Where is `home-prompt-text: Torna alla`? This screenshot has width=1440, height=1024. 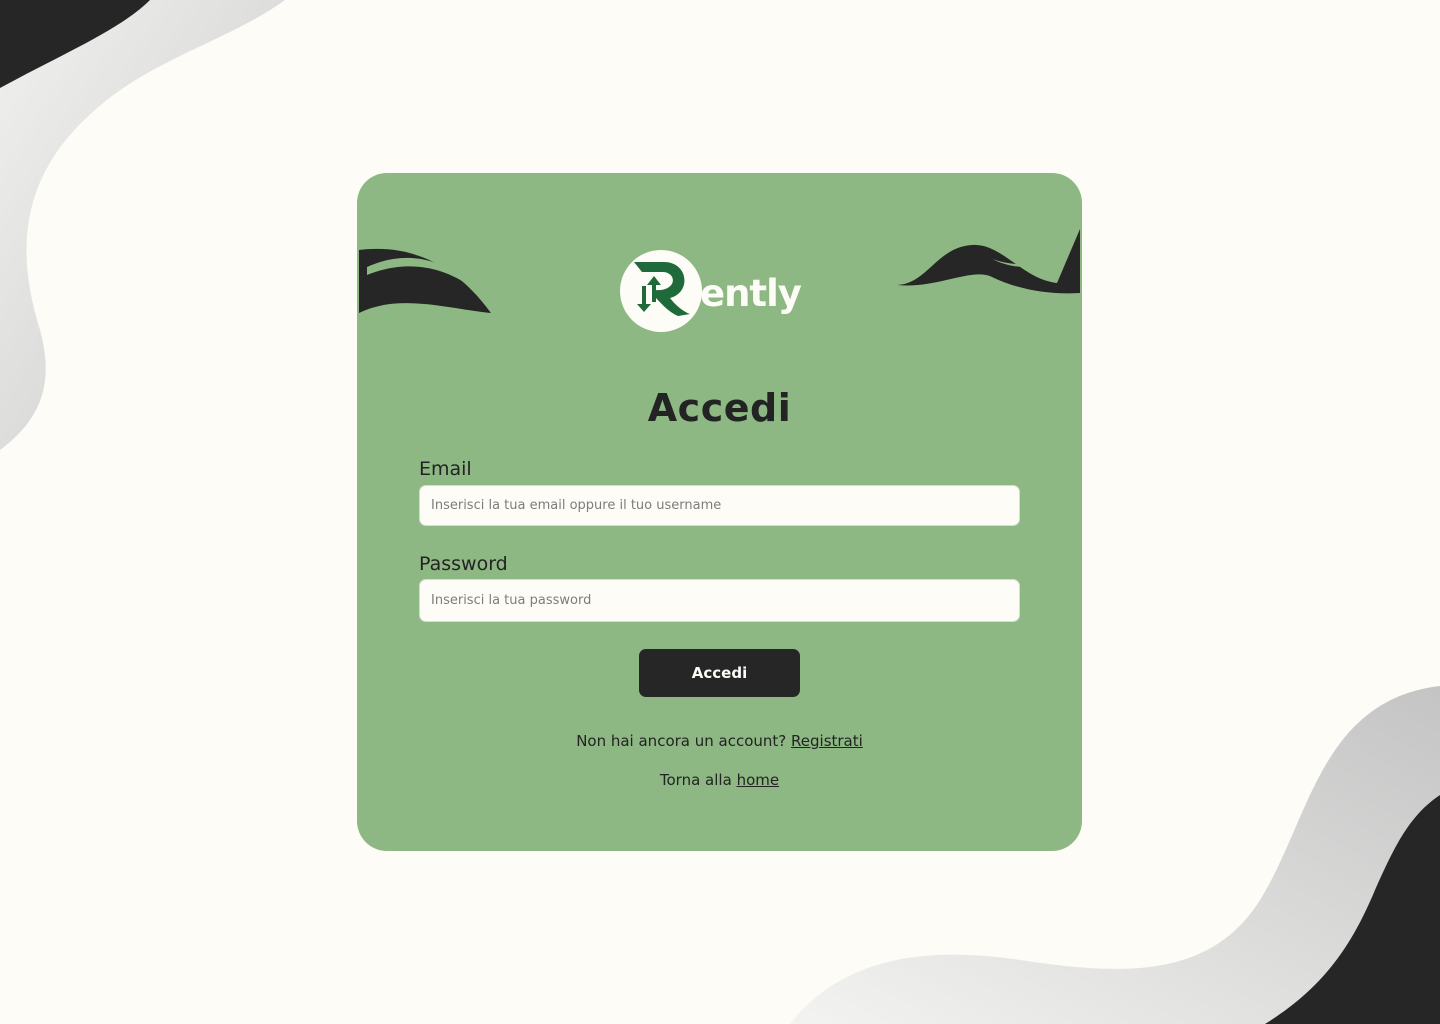
home-prompt-text: Torna alla is located at coordinates (695, 780).